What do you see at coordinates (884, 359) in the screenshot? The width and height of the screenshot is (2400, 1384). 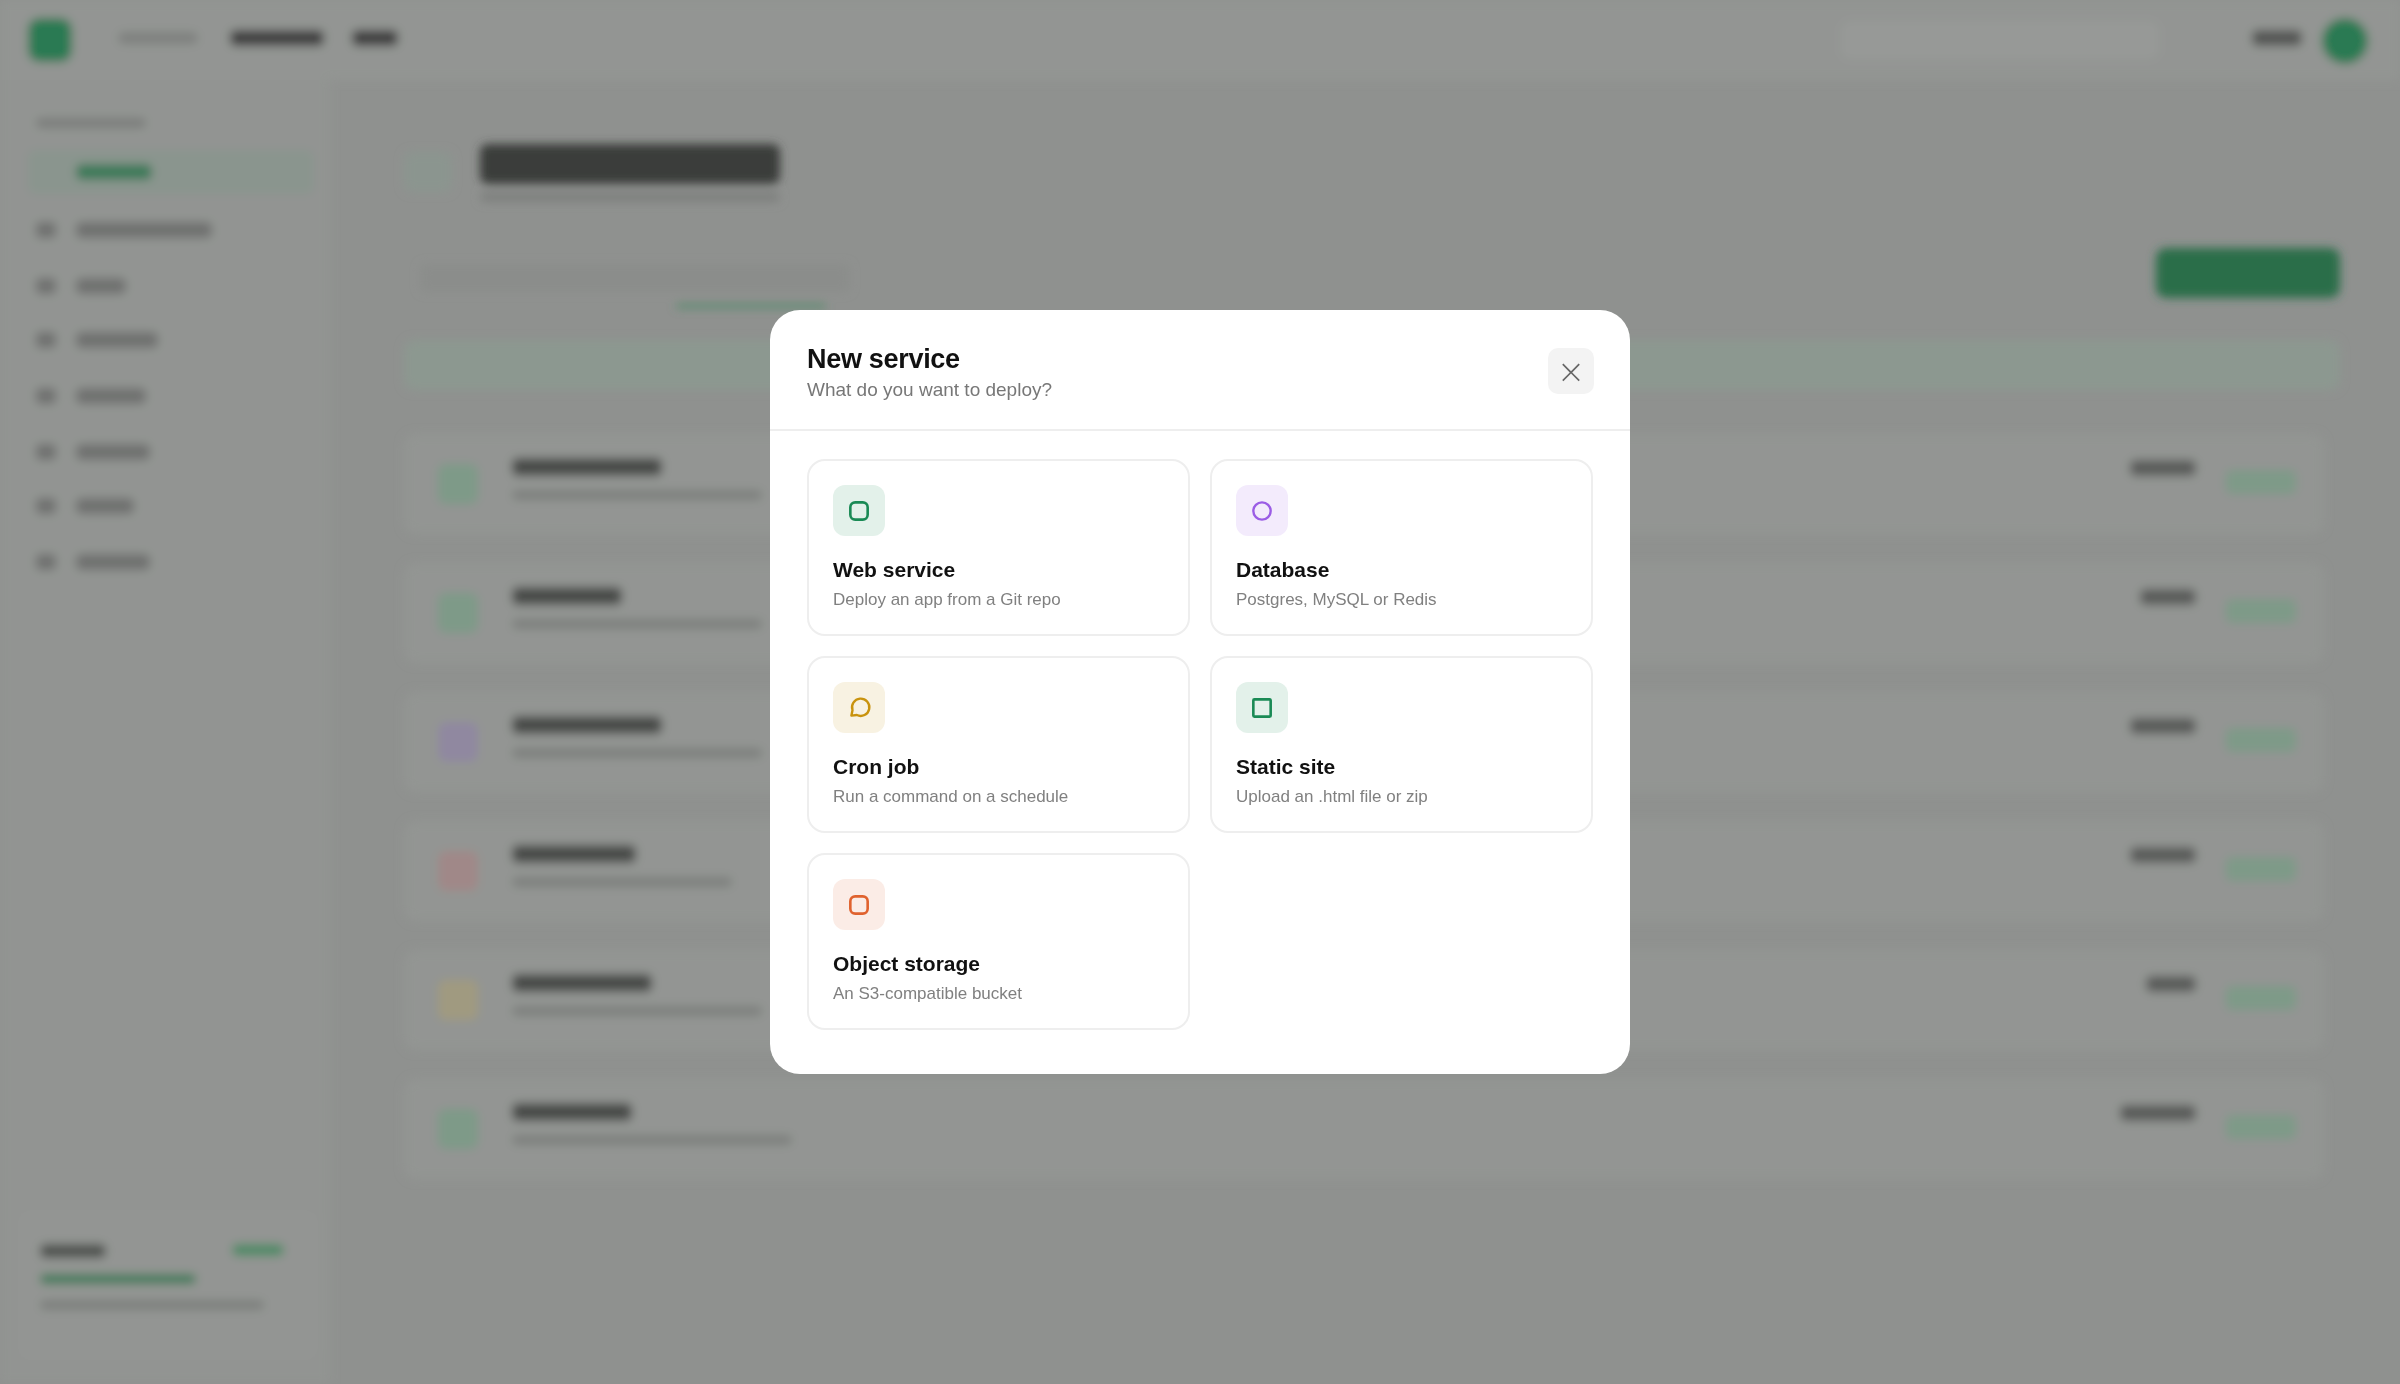 I see `dialog-title: New service` at bounding box center [884, 359].